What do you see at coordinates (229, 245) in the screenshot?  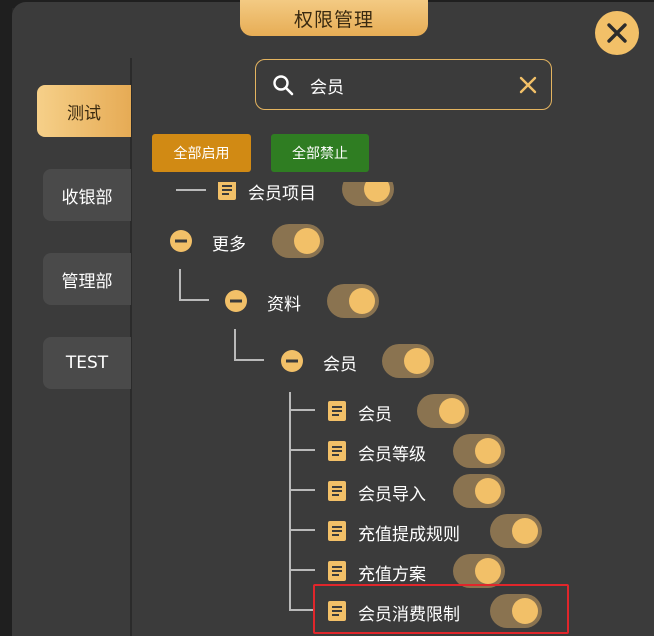 I see `tree-label-more: 更多` at bounding box center [229, 245].